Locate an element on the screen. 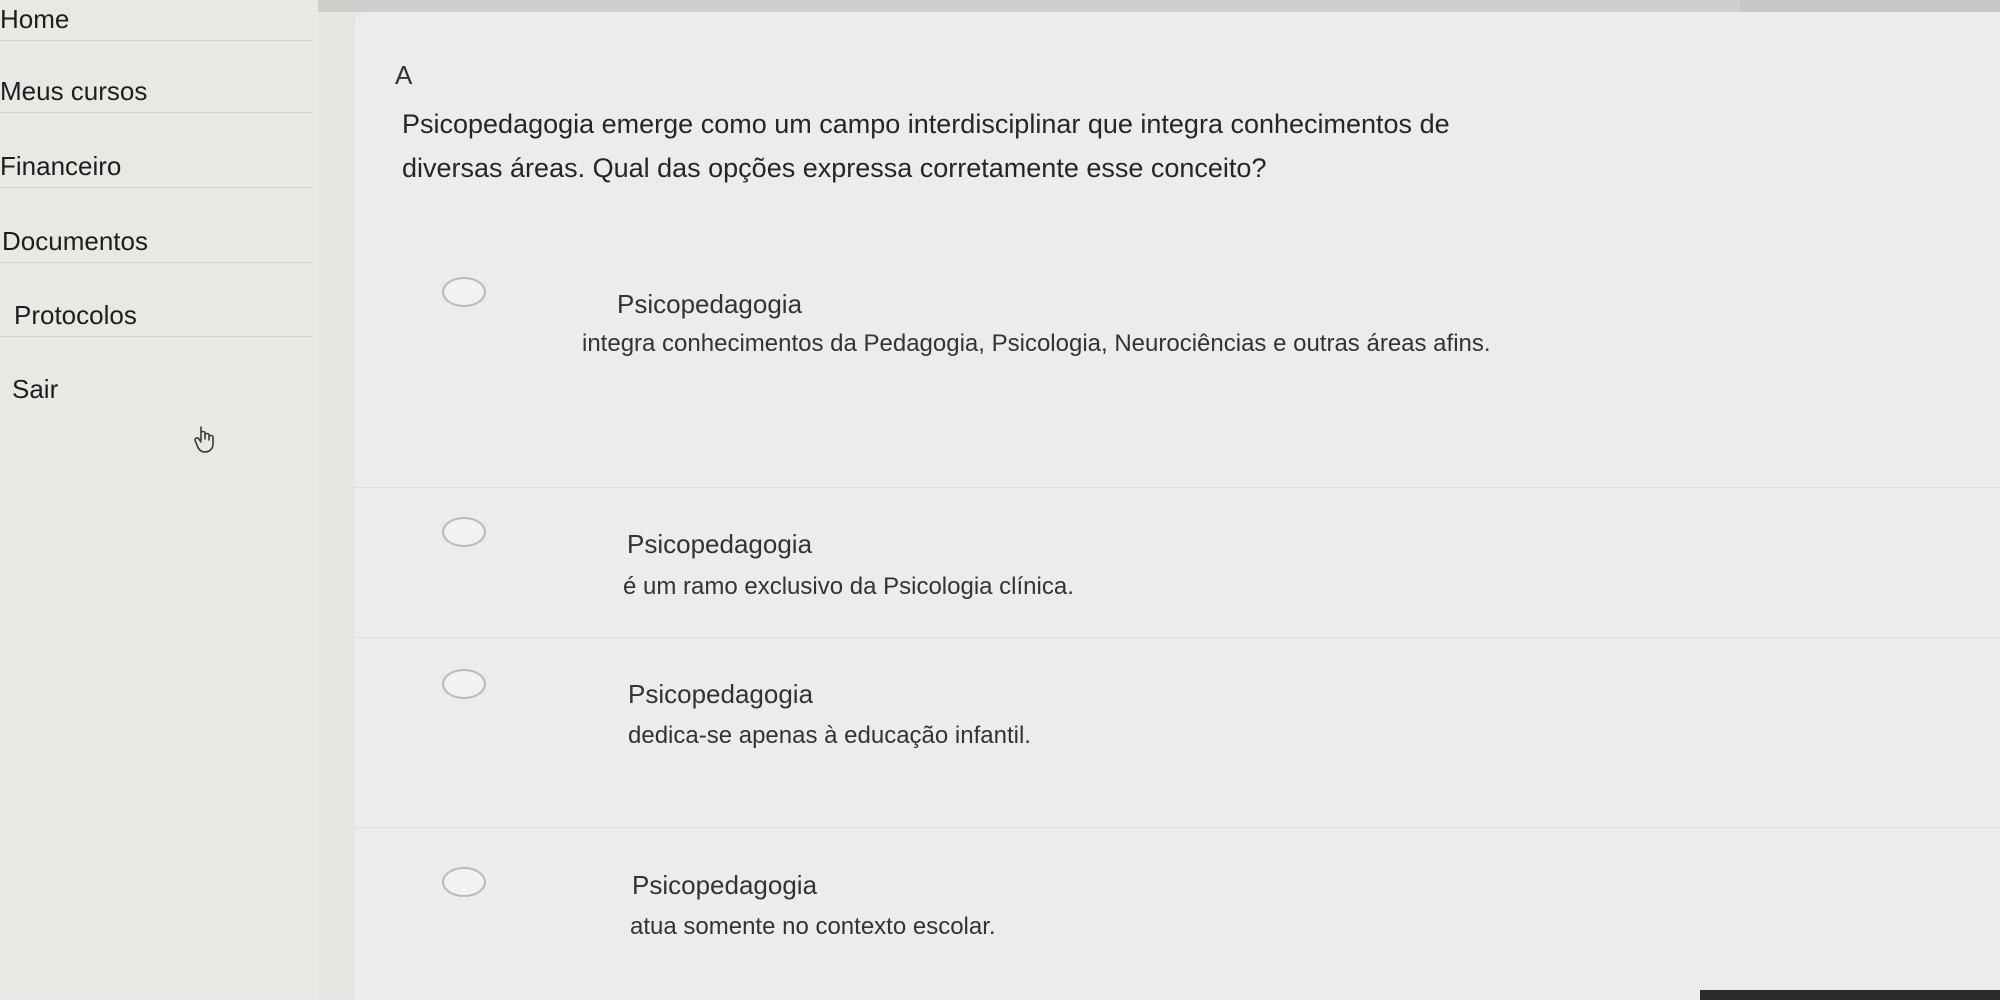 This screenshot has width=2000, height=1000. sidebar-item-meus-cursos: Meus cursos is located at coordinates (156, 92).